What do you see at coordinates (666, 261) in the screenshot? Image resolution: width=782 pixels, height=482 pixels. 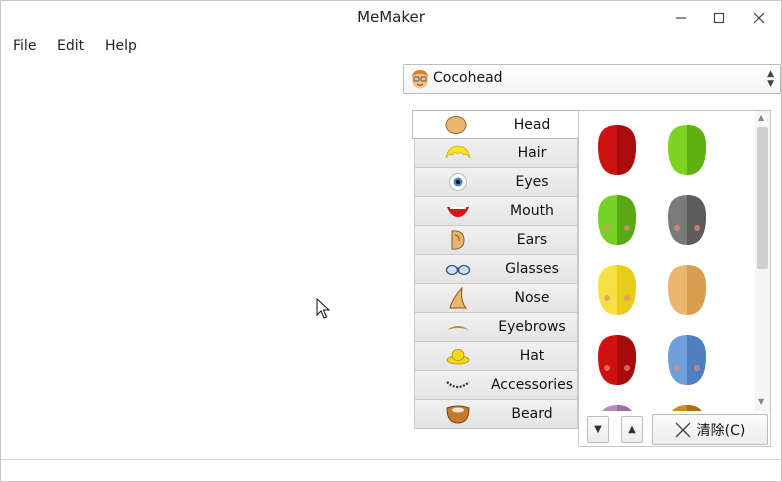 I see `head-swatch-grid` at bounding box center [666, 261].